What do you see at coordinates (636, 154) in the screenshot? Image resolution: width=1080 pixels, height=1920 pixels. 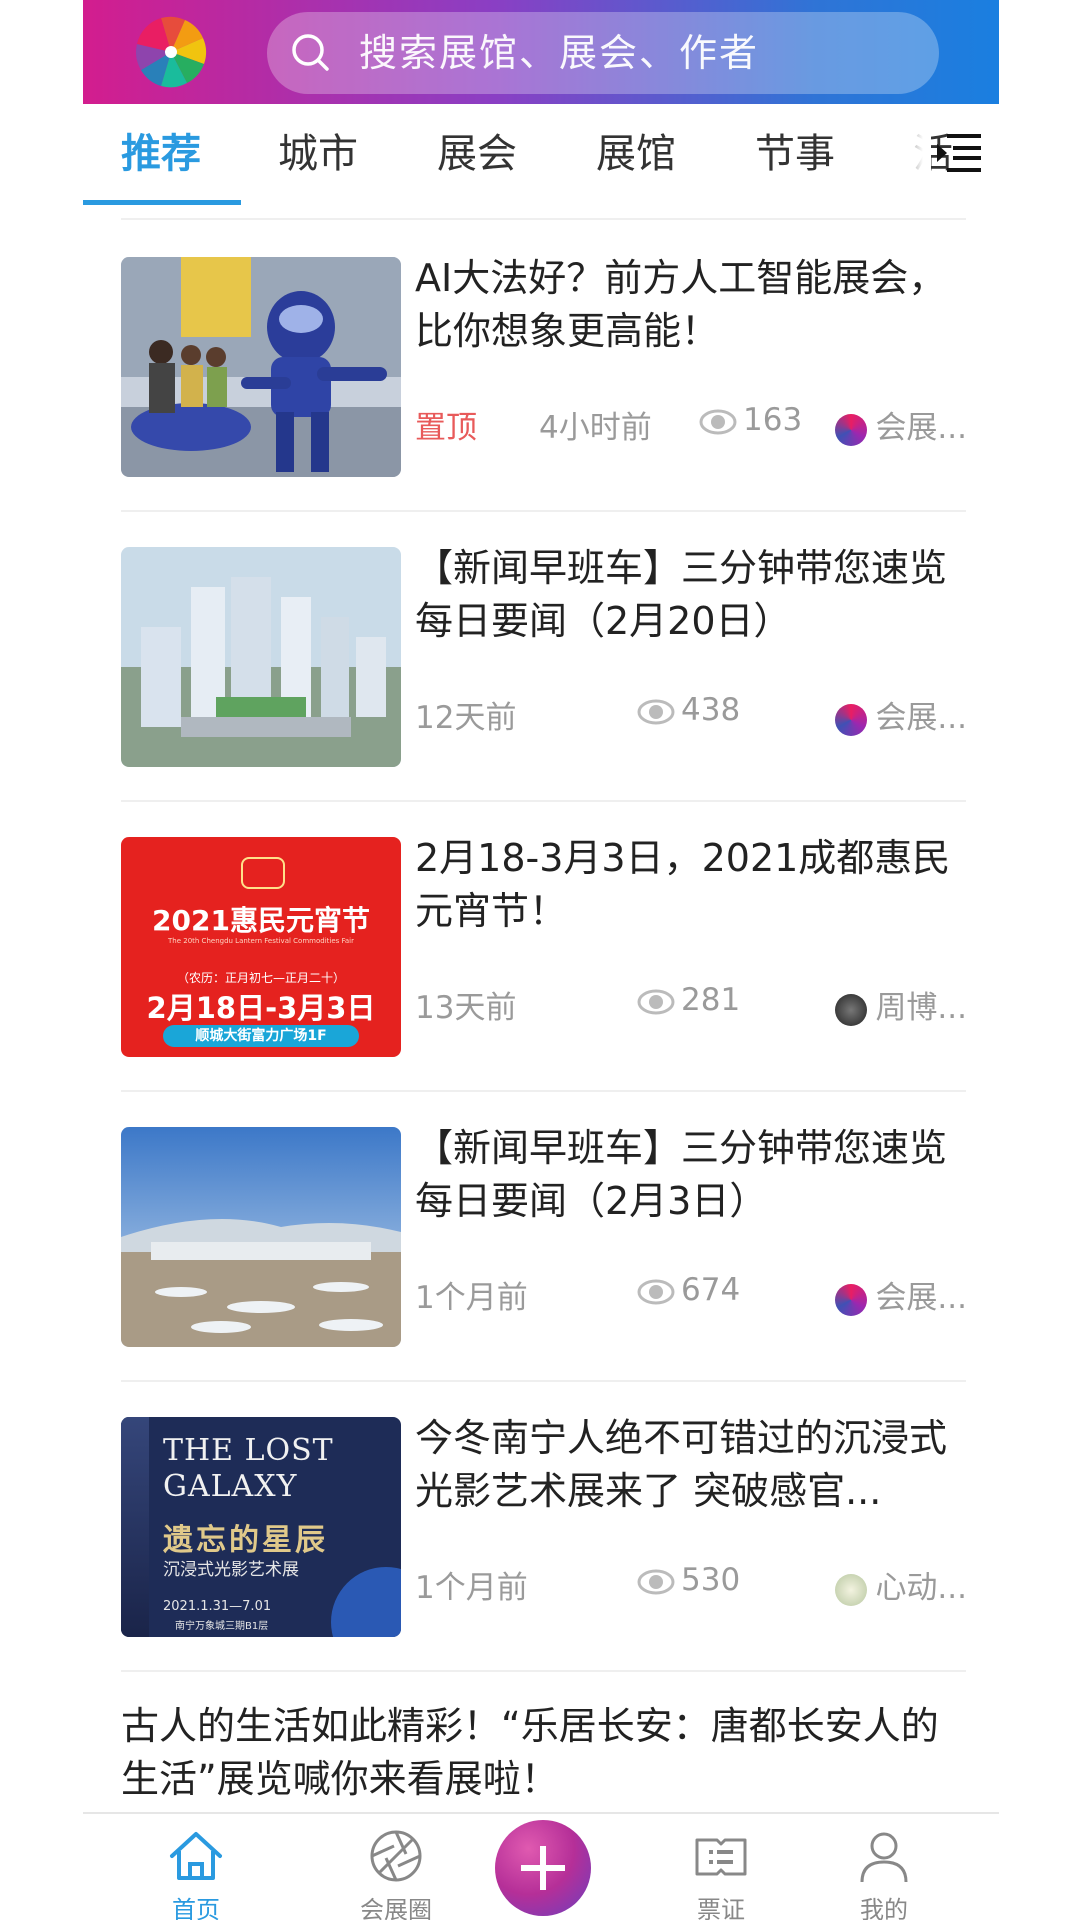 I see `tab-venue: 展馆` at bounding box center [636, 154].